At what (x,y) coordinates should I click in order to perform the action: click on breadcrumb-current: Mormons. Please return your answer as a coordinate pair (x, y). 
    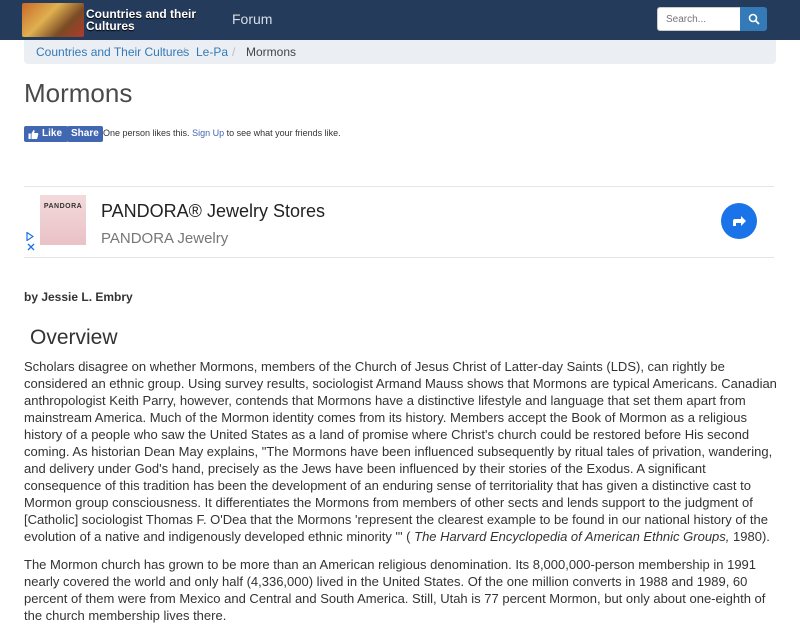
    Looking at the image, I should click on (271, 52).